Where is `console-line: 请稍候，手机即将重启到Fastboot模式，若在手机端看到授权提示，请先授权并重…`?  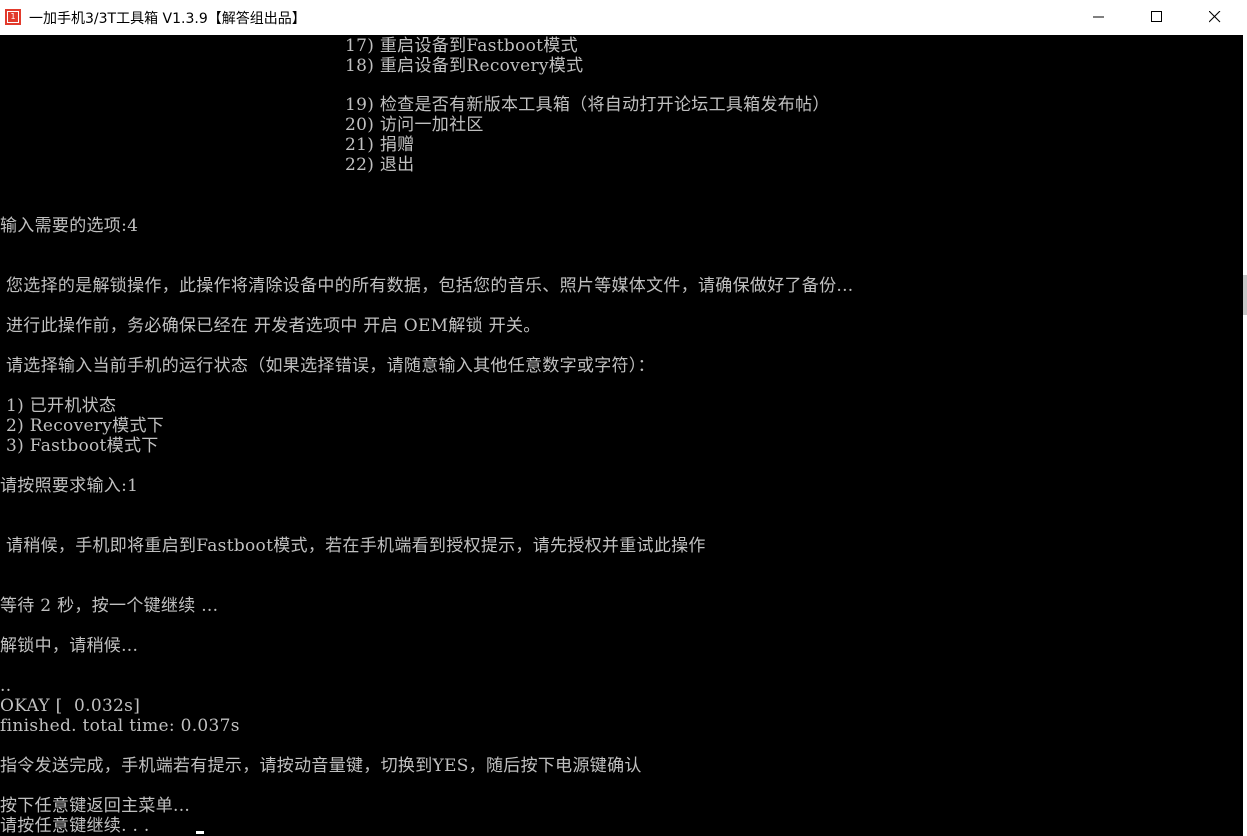
console-line: 请稍候，手机即将重启到Fastboot模式，若在手机端看到授权提示，请先授权并重… is located at coordinates (356, 546).